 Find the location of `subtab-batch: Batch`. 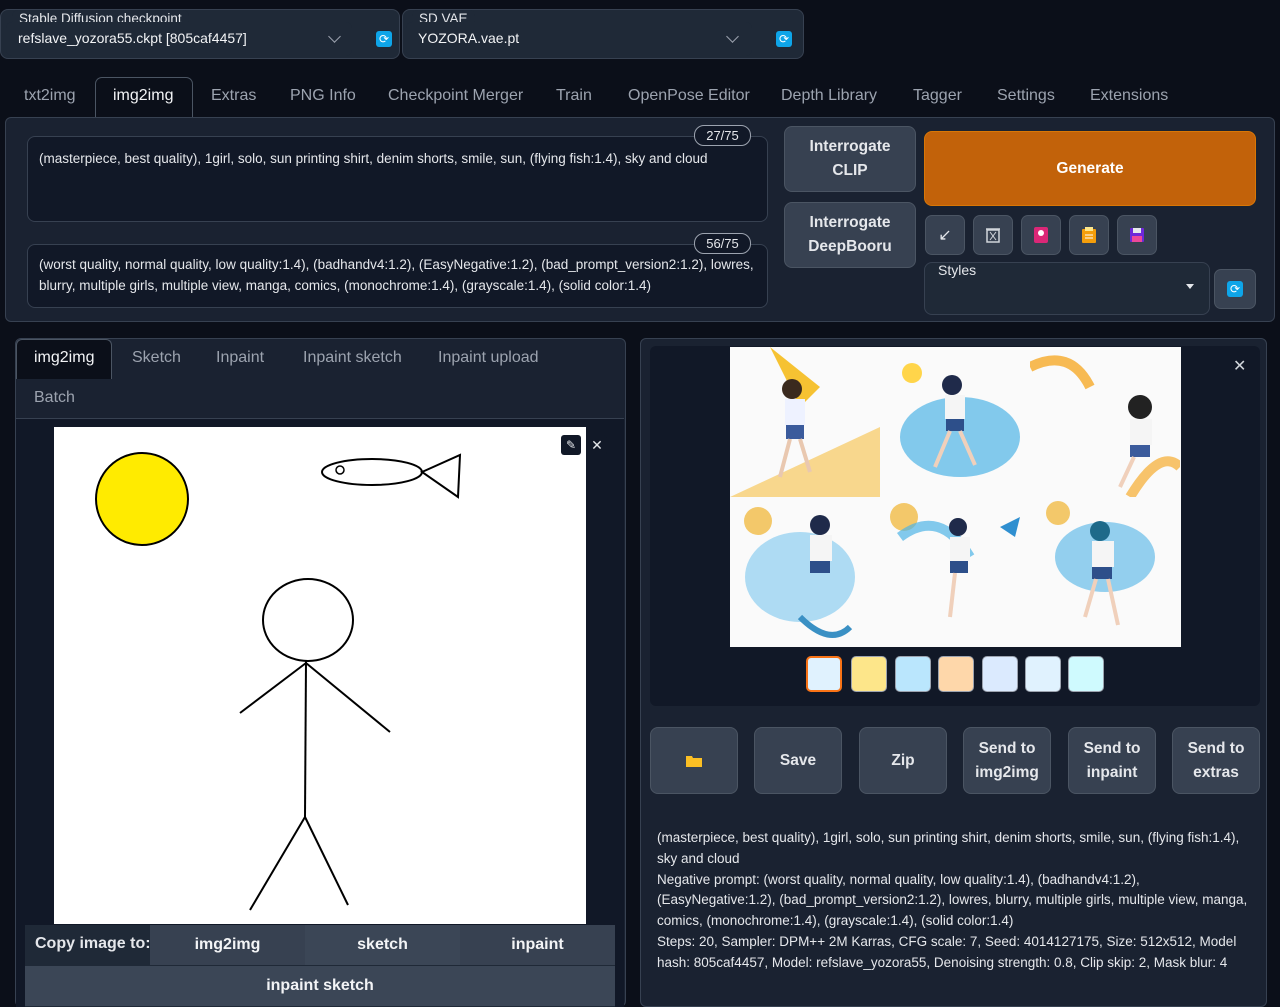

subtab-batch: Batch is located at coordinates (54, 398).